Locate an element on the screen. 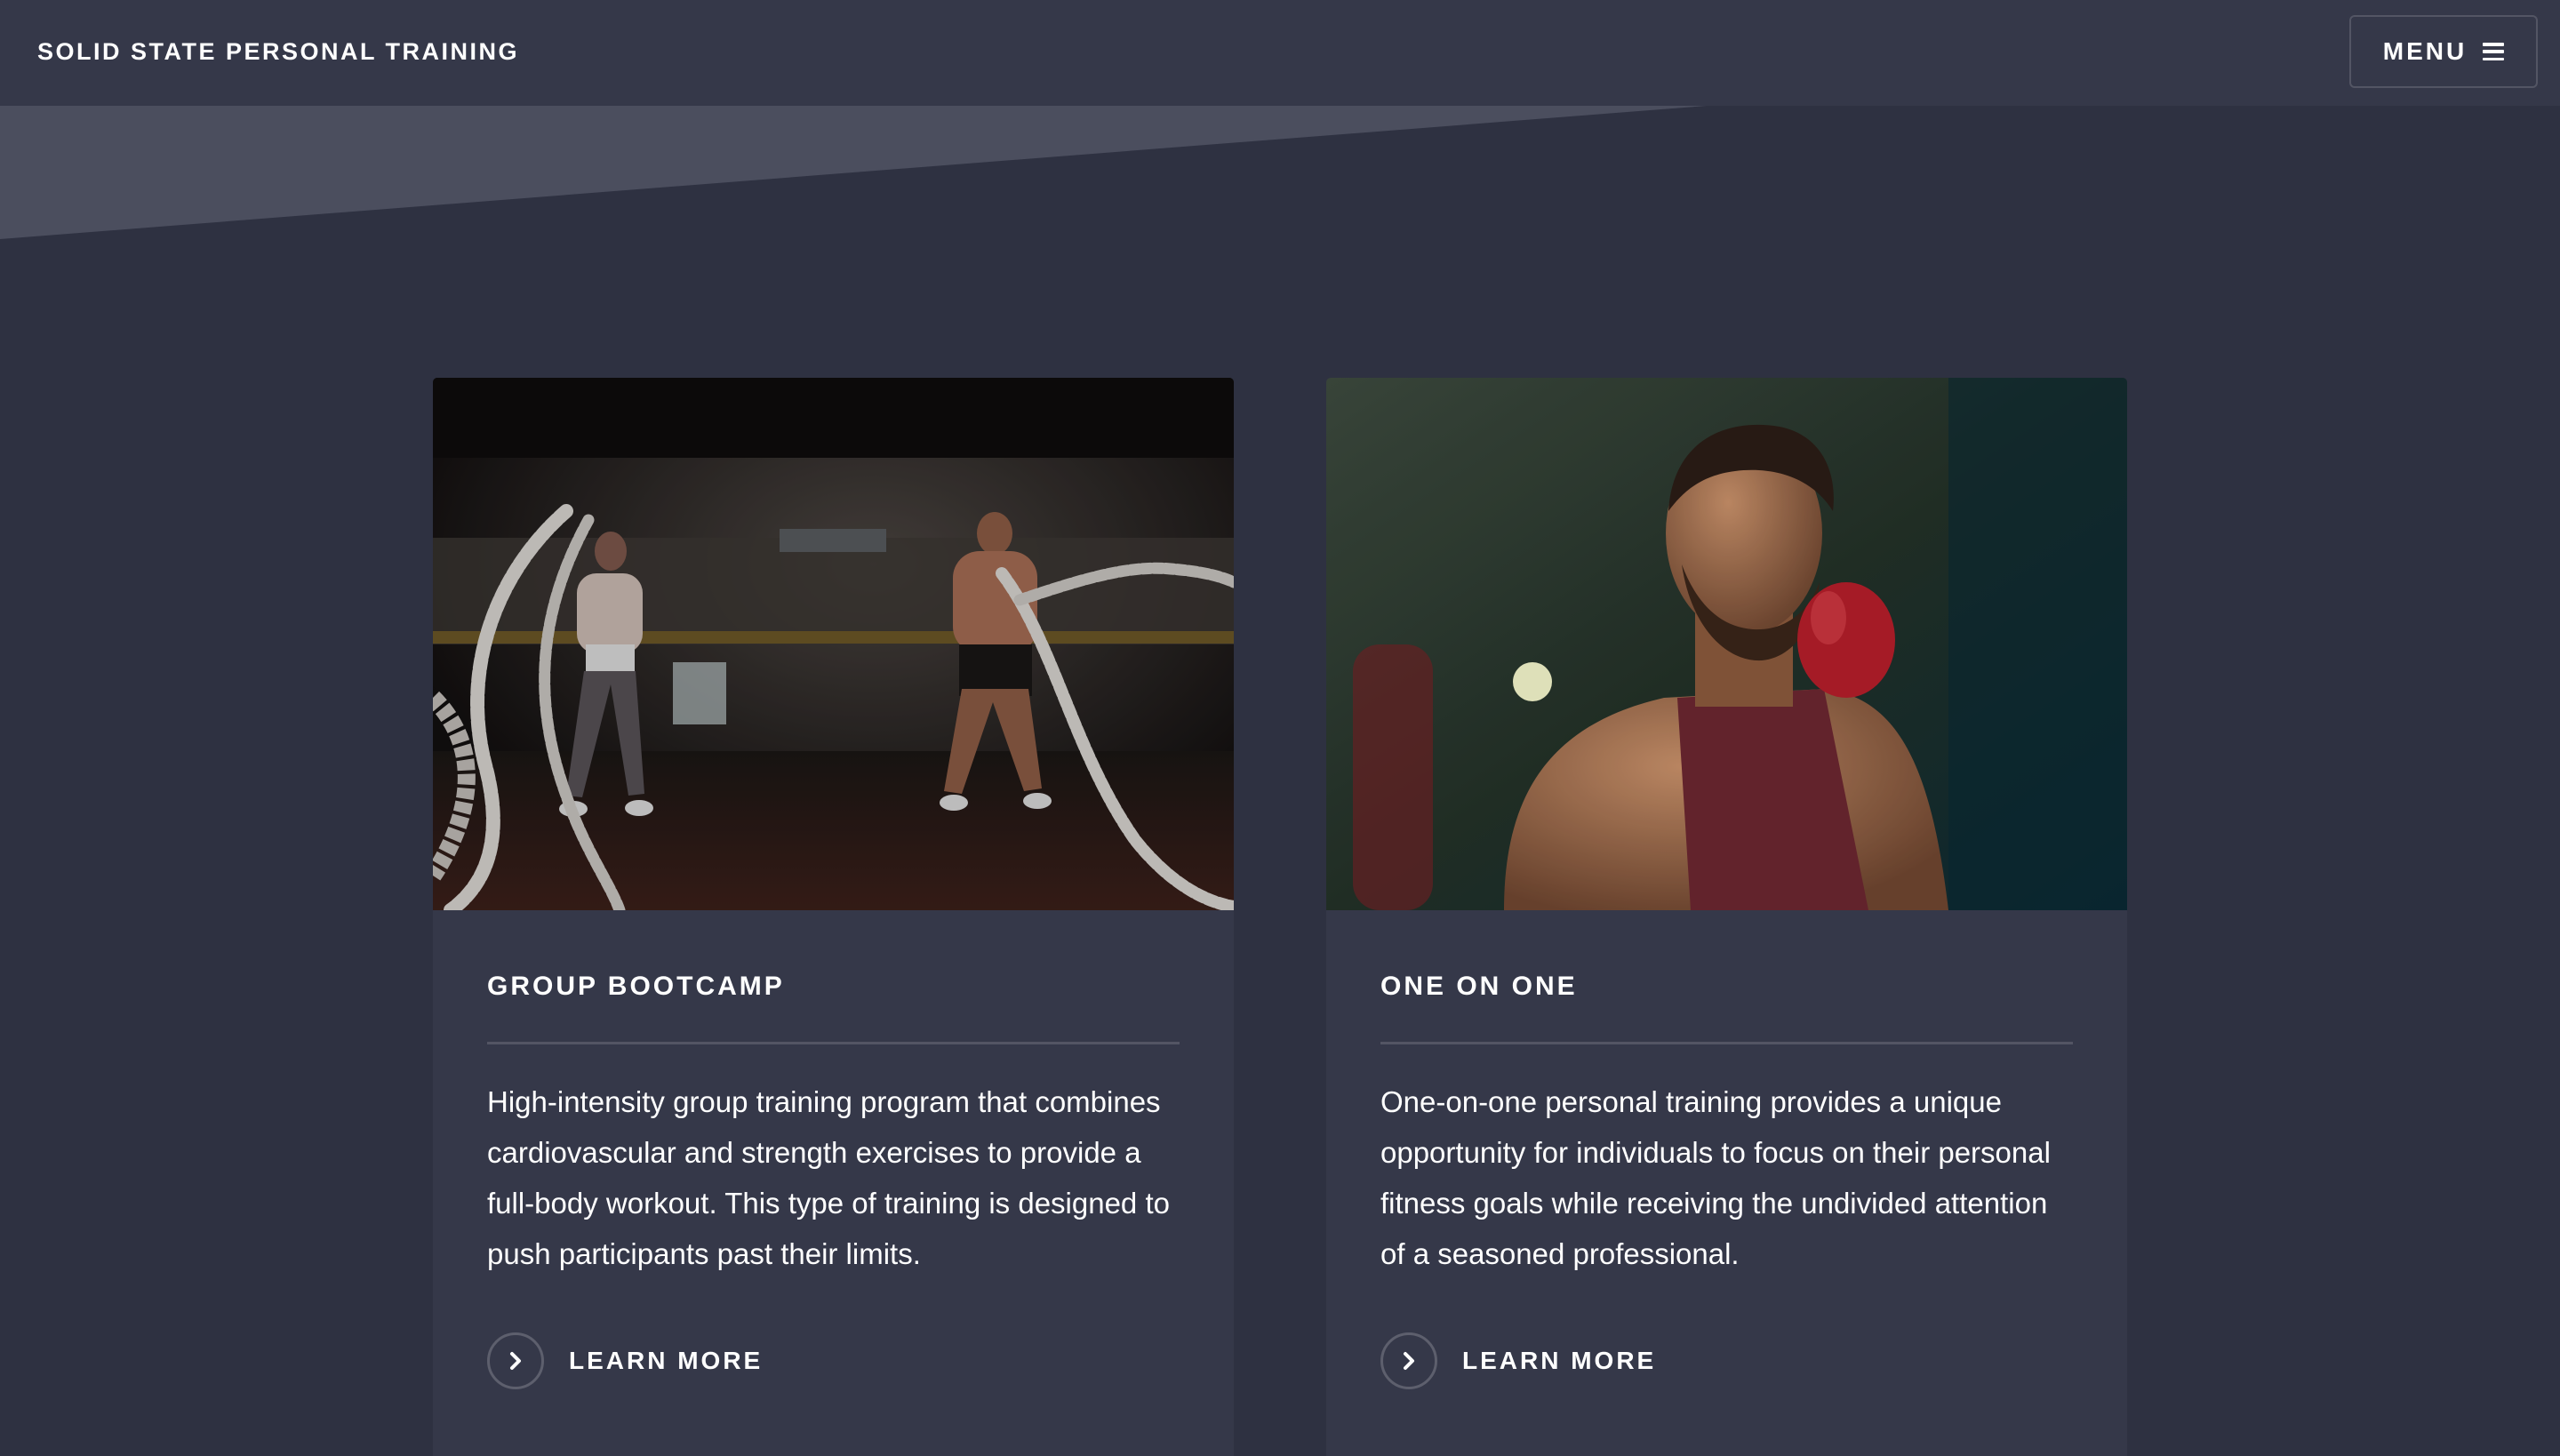 The image size is (2560, 1456). boxer-photo-art is located at coordinates (1726, 644).